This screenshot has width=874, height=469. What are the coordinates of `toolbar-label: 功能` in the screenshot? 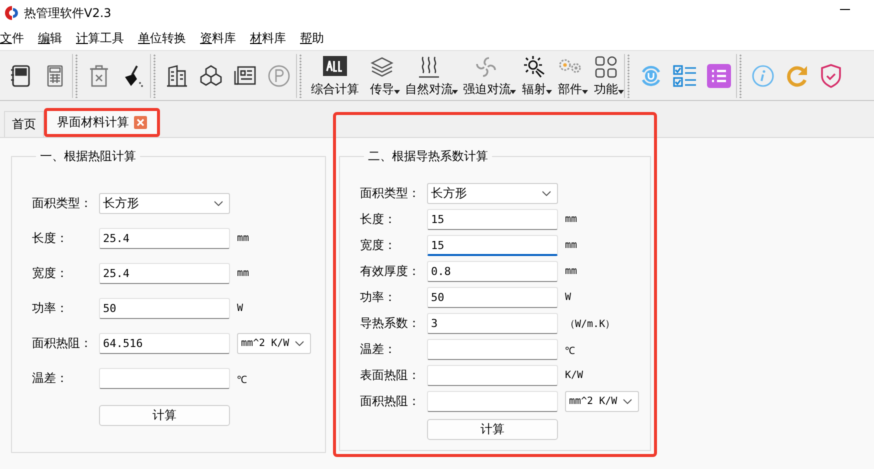 It's located at (606, 89).